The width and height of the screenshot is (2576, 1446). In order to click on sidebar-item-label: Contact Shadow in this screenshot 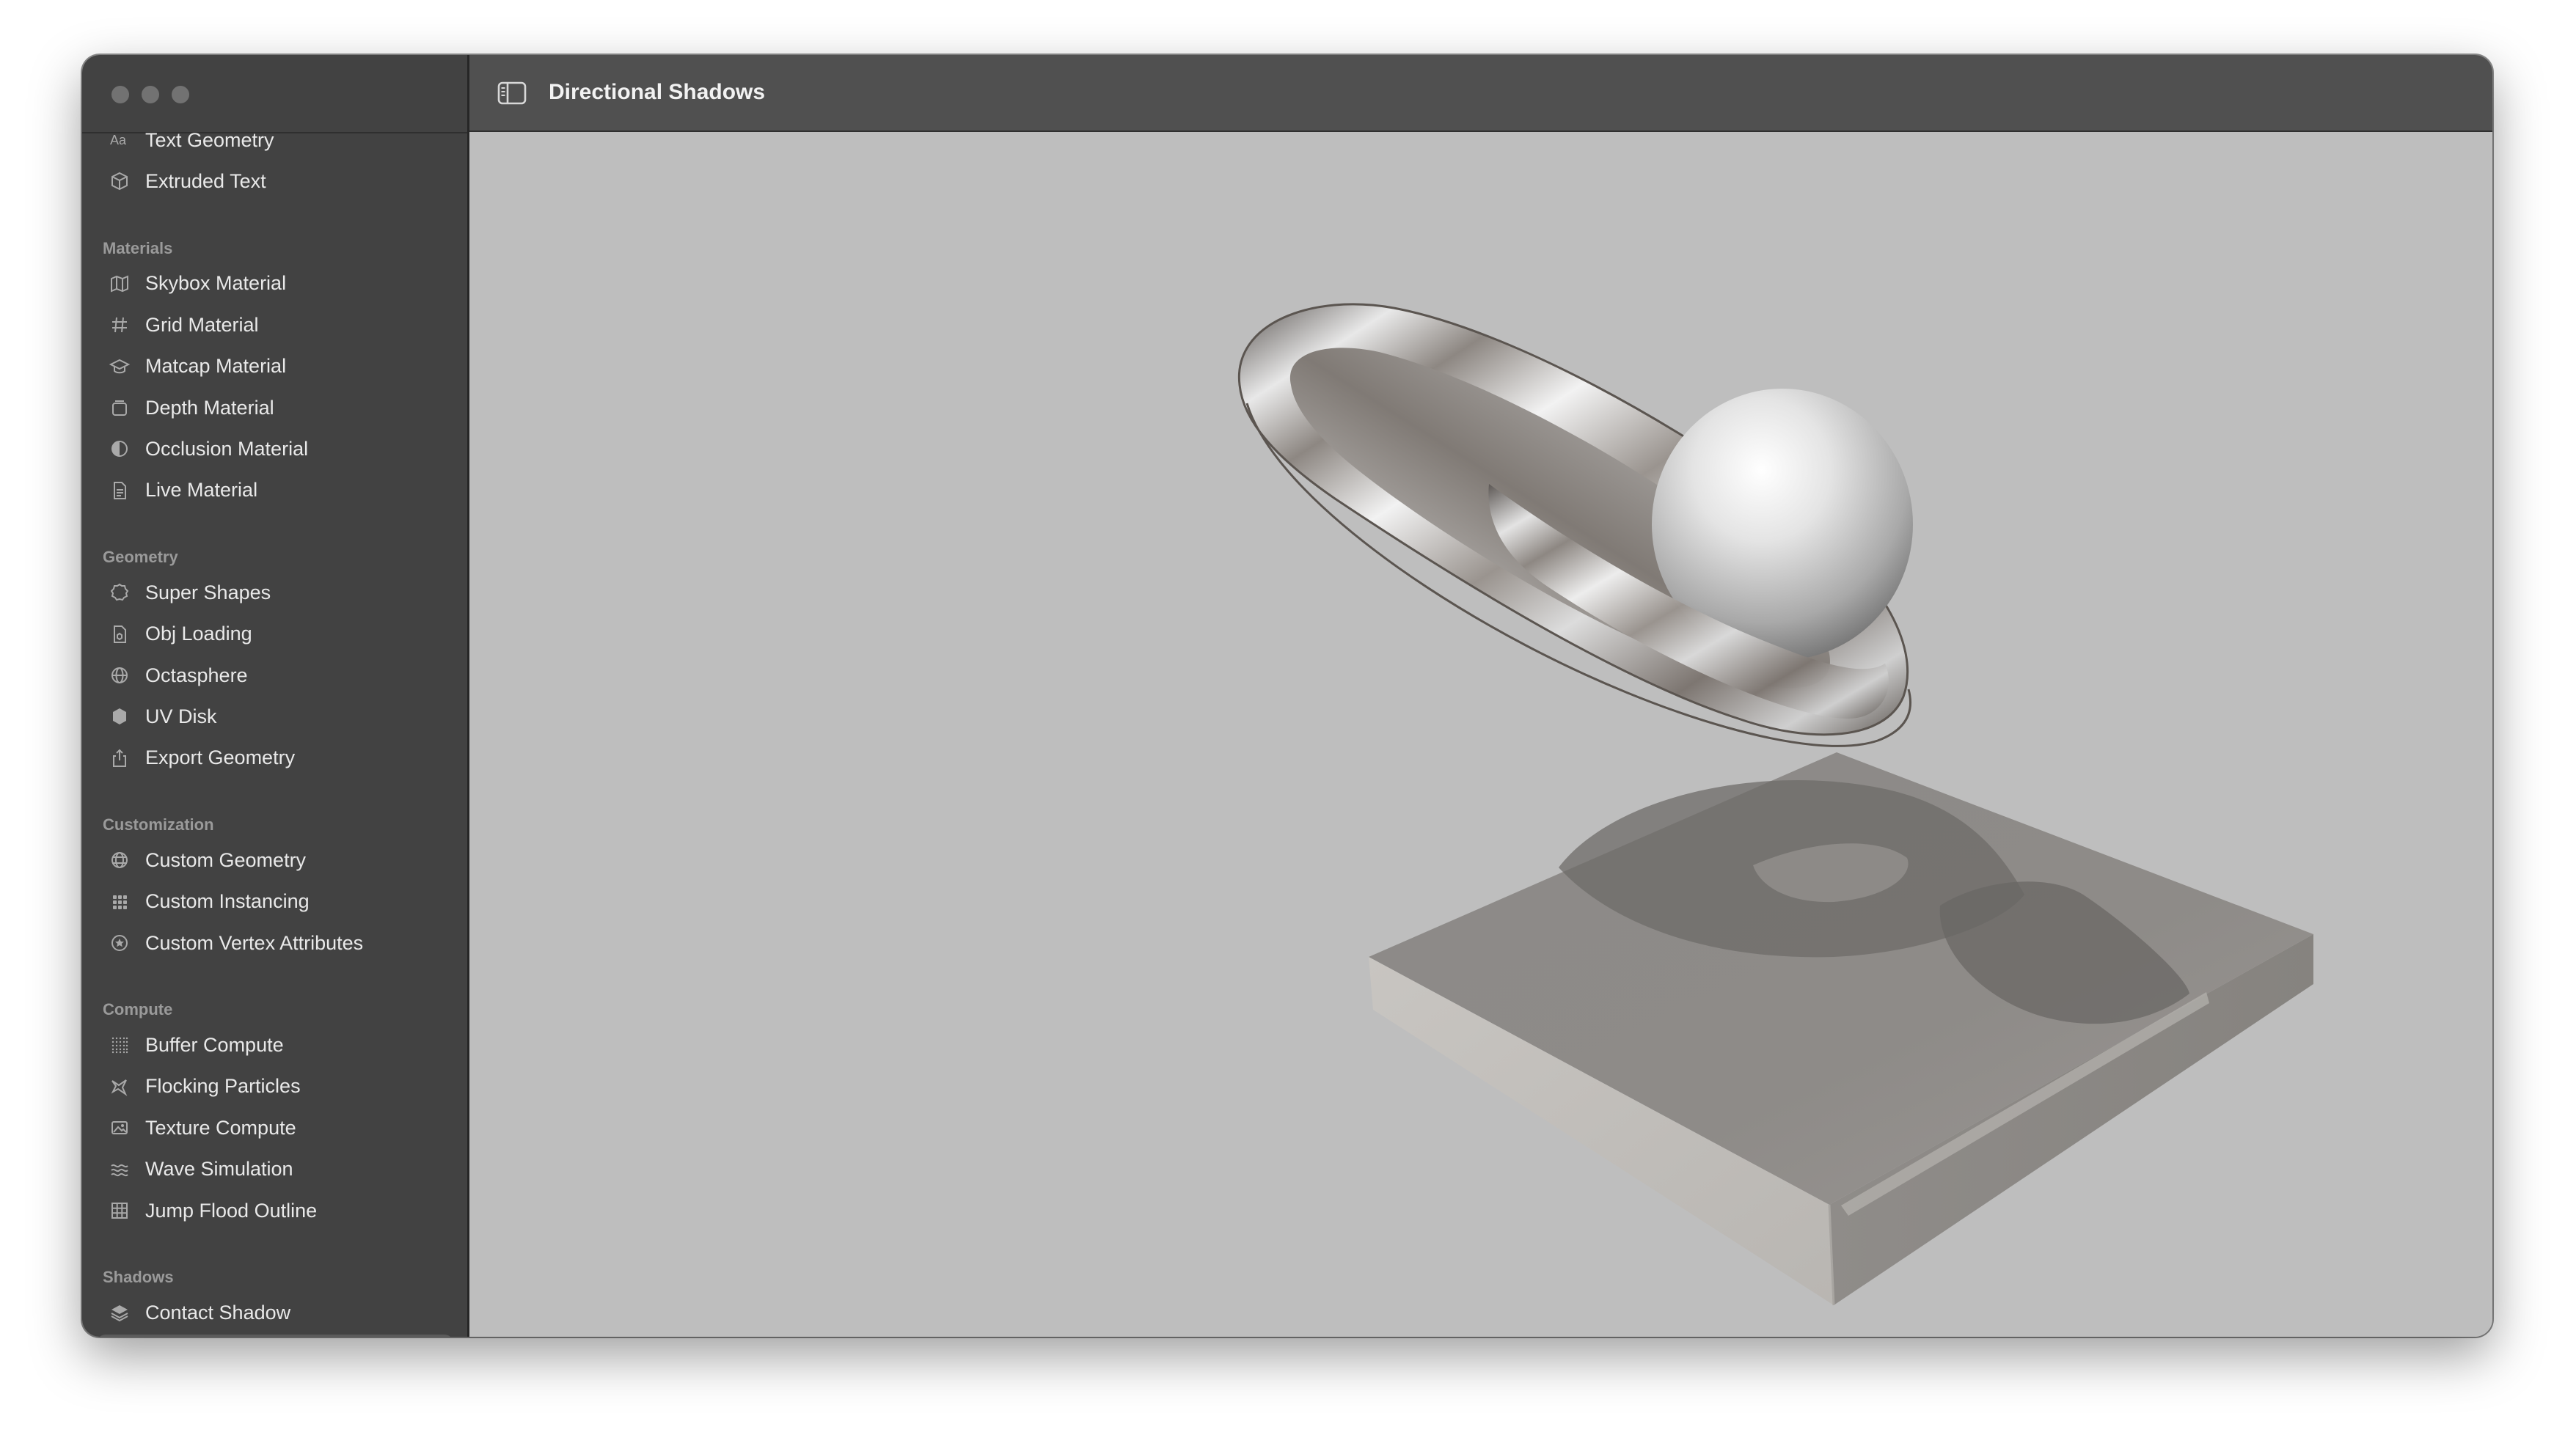, I will do `click(218, 1312)`.